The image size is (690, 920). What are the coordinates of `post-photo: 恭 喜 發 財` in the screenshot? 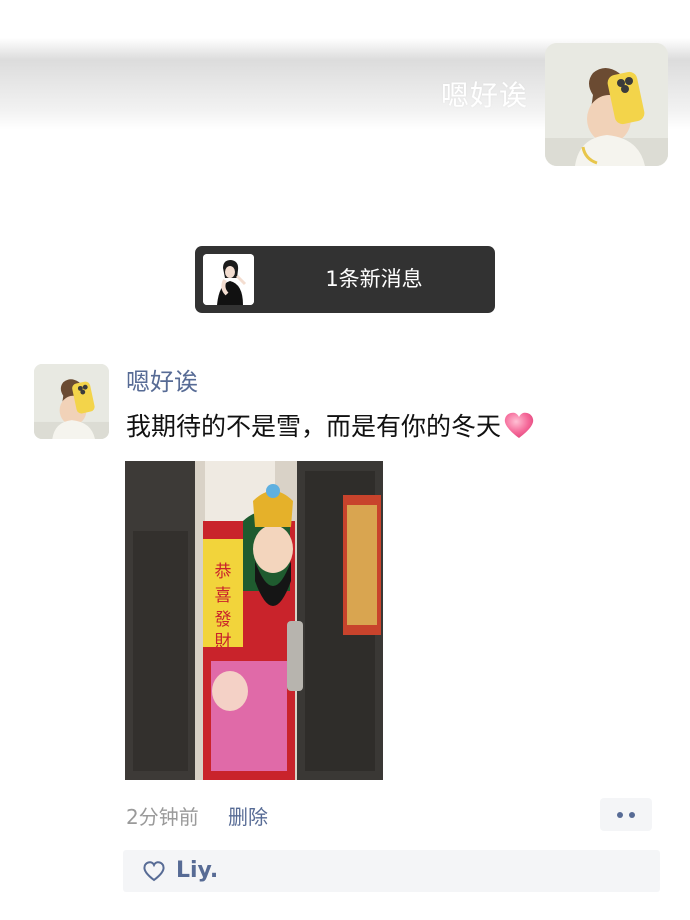 It's located at (254, 620).